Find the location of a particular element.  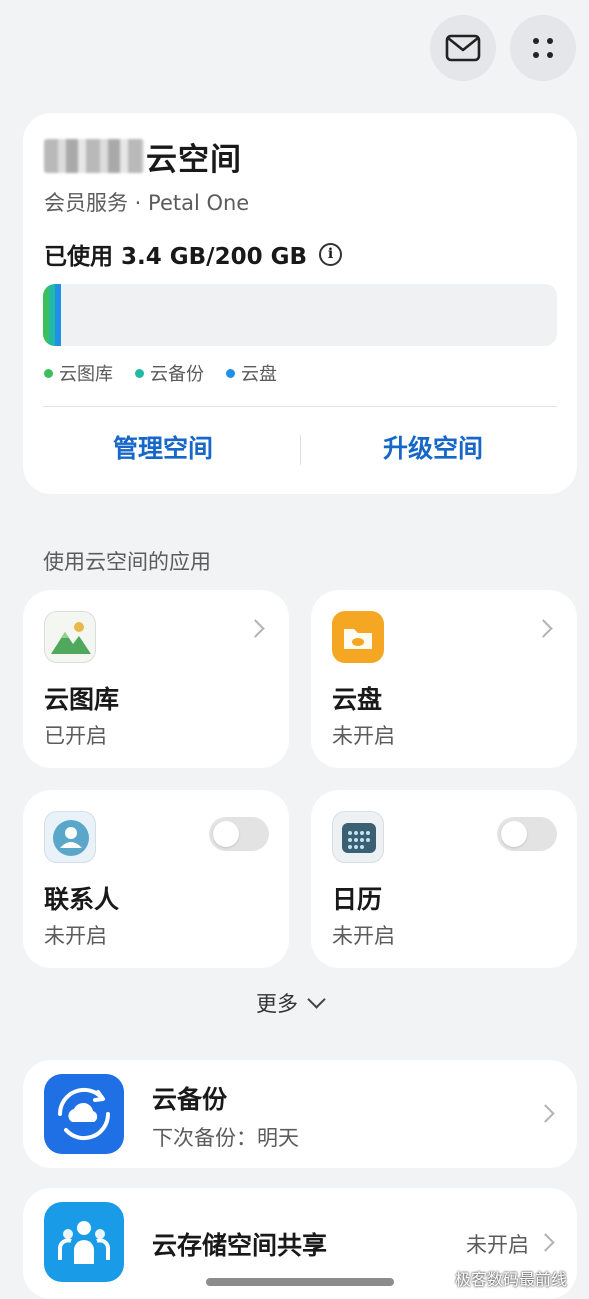

divider is located at coordinates (300, 406).